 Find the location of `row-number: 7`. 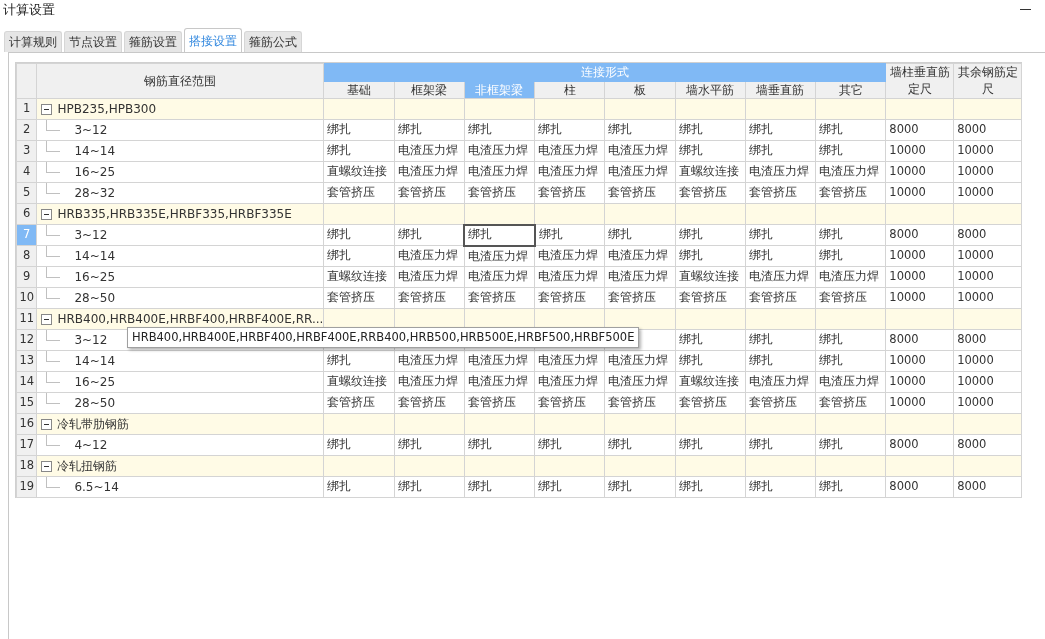

row-number: 7 is located at coordinates (26, 235).